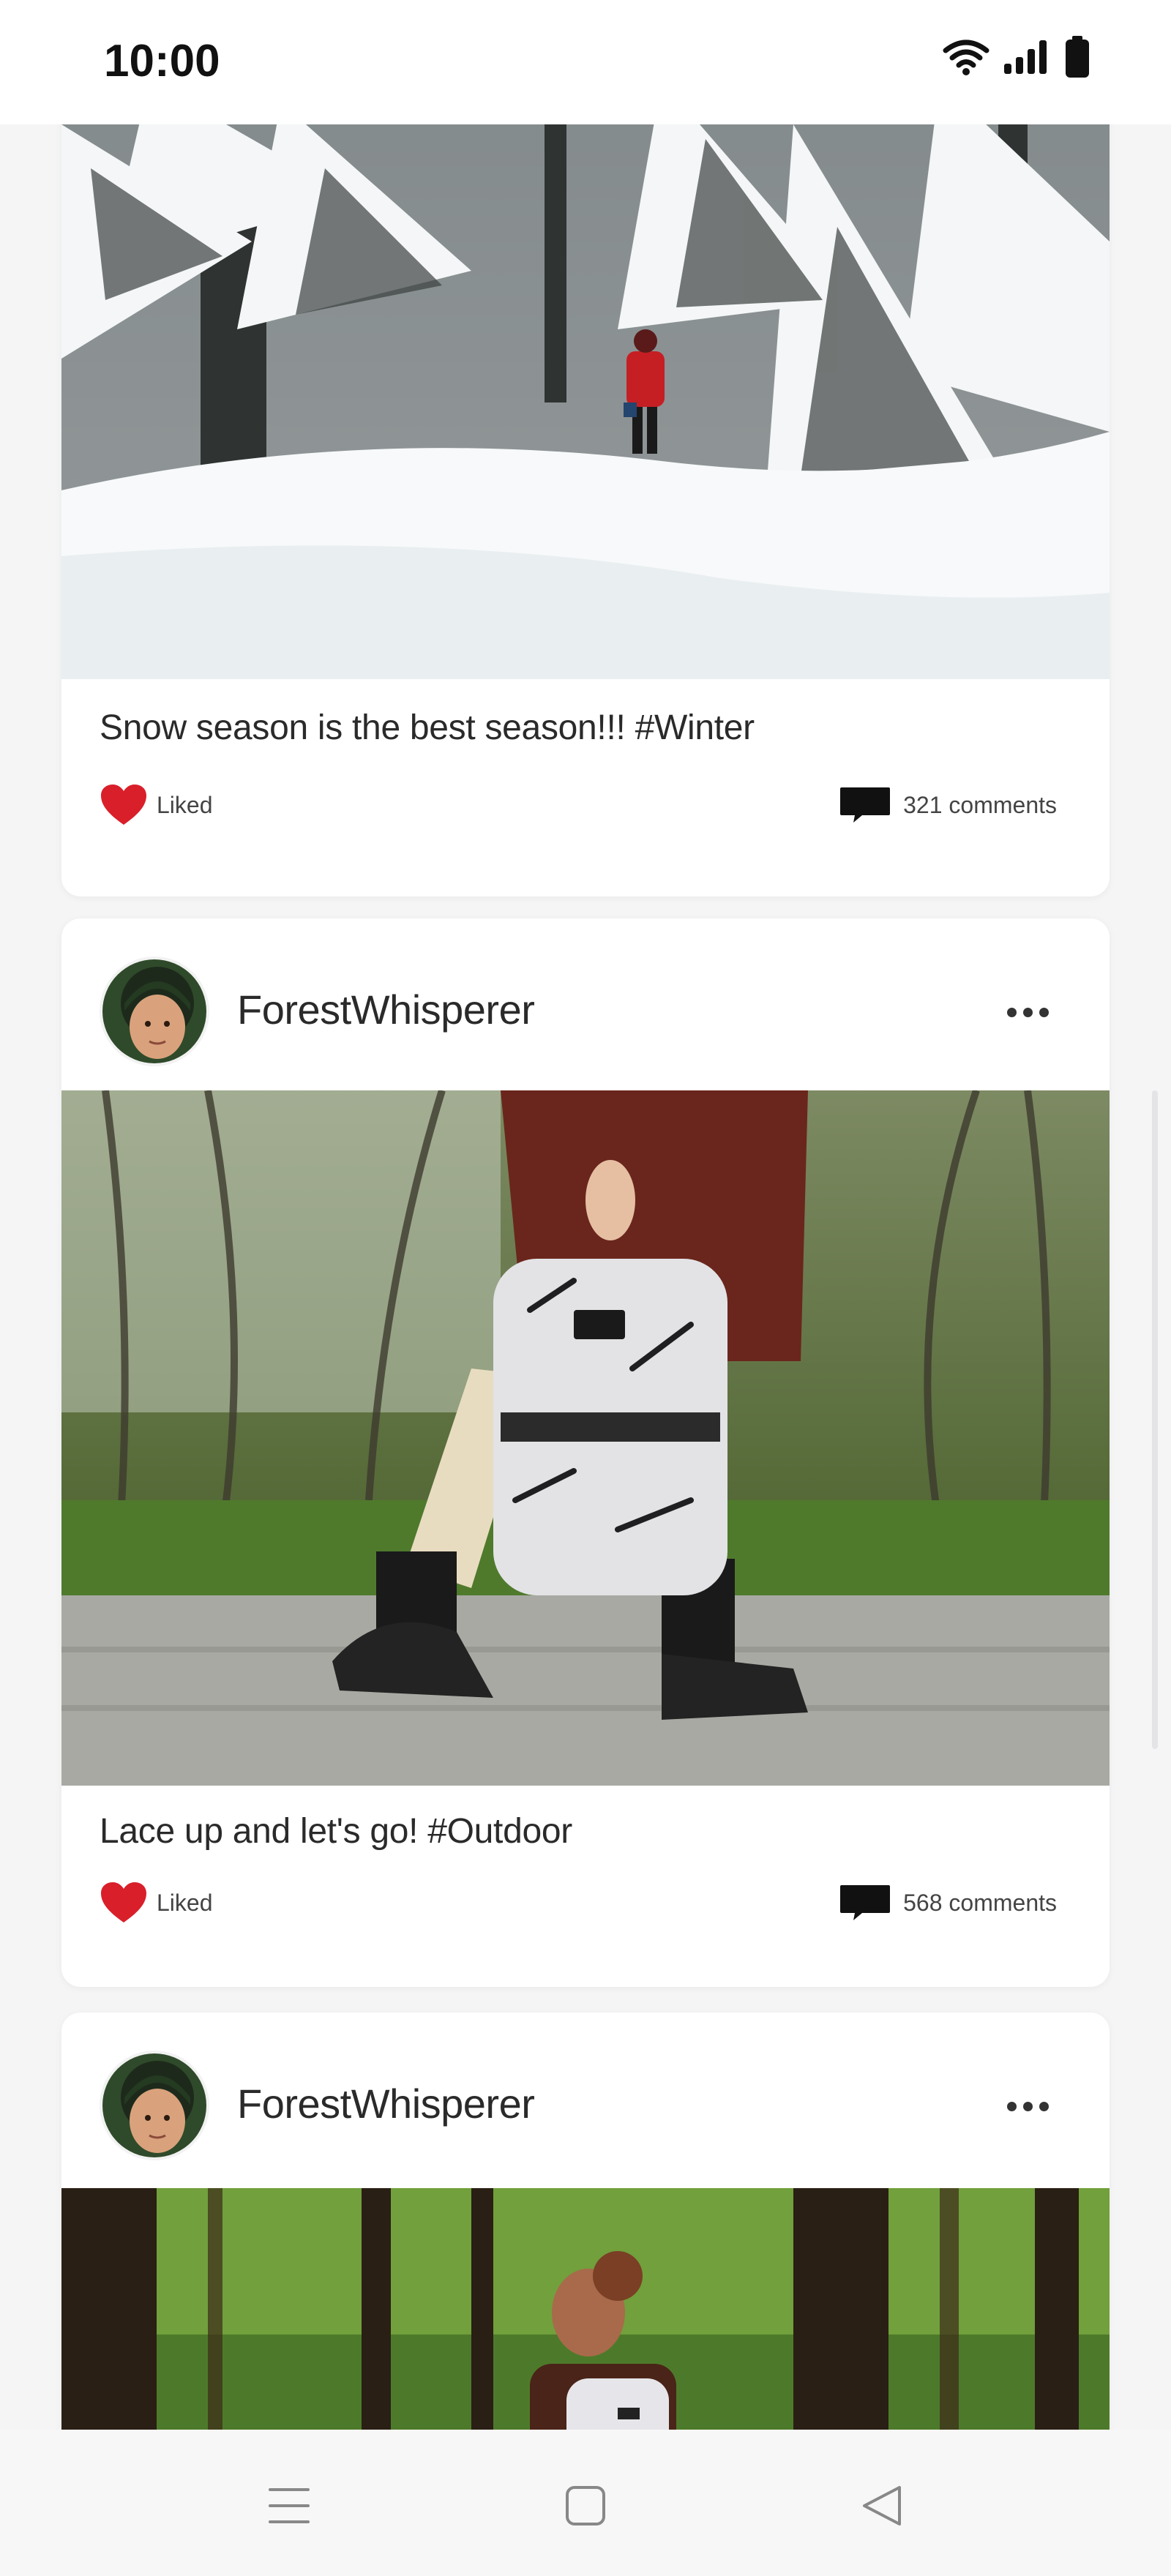 The width and height of the screenshot is (1171, 2576). I want to click on home-icon, so click(585, 2506).